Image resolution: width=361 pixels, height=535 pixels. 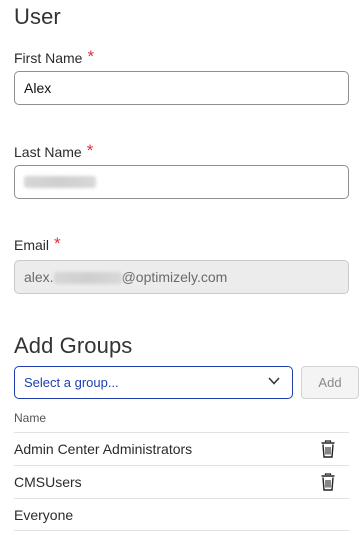 I want to click on group-row-name: CMSUsers, so click(x=48, y=482).